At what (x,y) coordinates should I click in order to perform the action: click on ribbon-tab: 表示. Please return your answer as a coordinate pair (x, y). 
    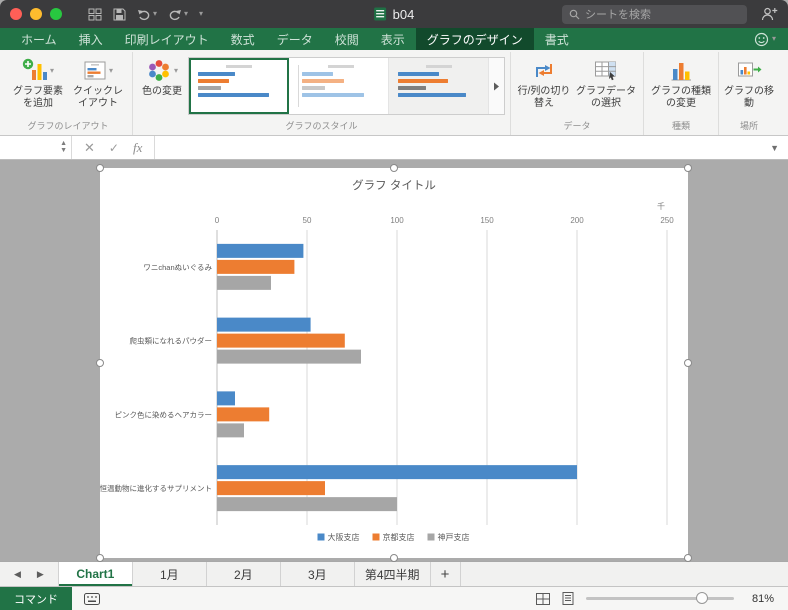
    Looking at the image, I should click on (393, 39).